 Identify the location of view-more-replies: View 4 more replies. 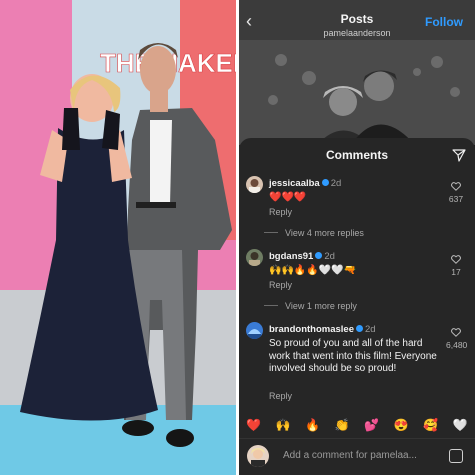
(324, 233).